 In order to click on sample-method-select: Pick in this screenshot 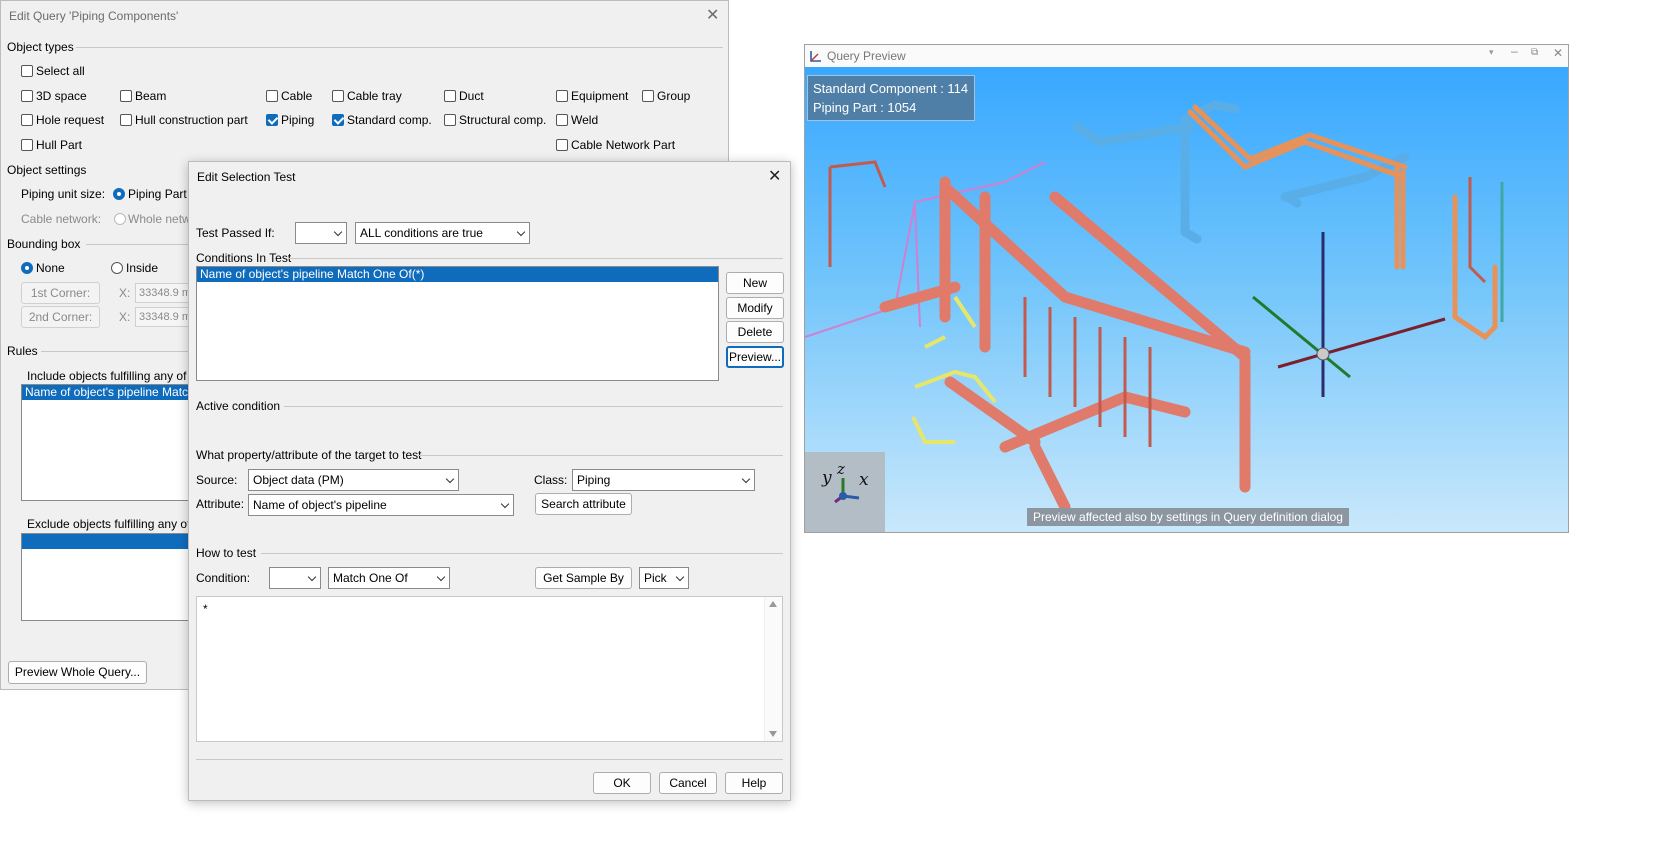, I will do `click(664, 578)`.